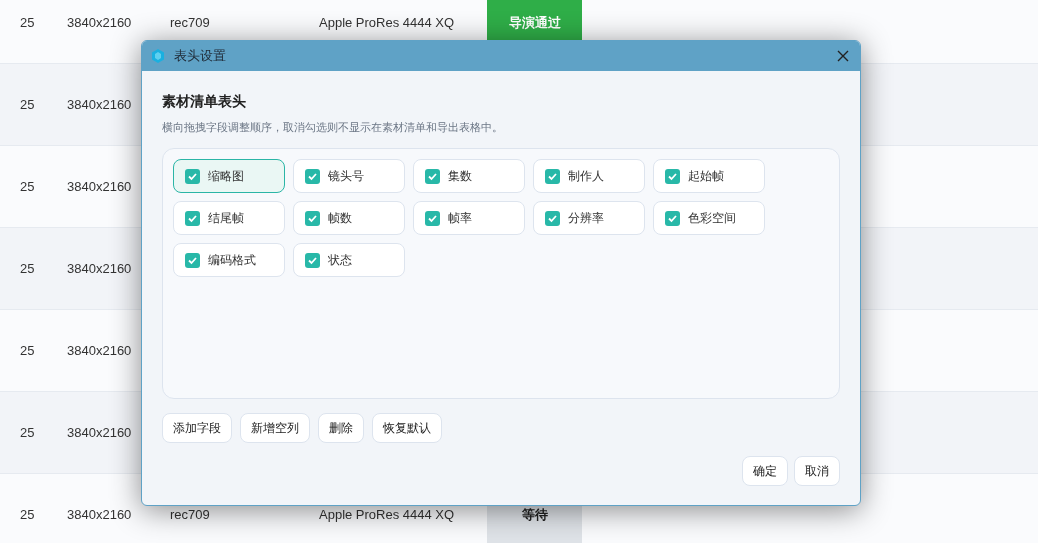  Describe the element at coordinates (200, 56) in the screenshot. I see `dialog-title: 表头设置` at that location.